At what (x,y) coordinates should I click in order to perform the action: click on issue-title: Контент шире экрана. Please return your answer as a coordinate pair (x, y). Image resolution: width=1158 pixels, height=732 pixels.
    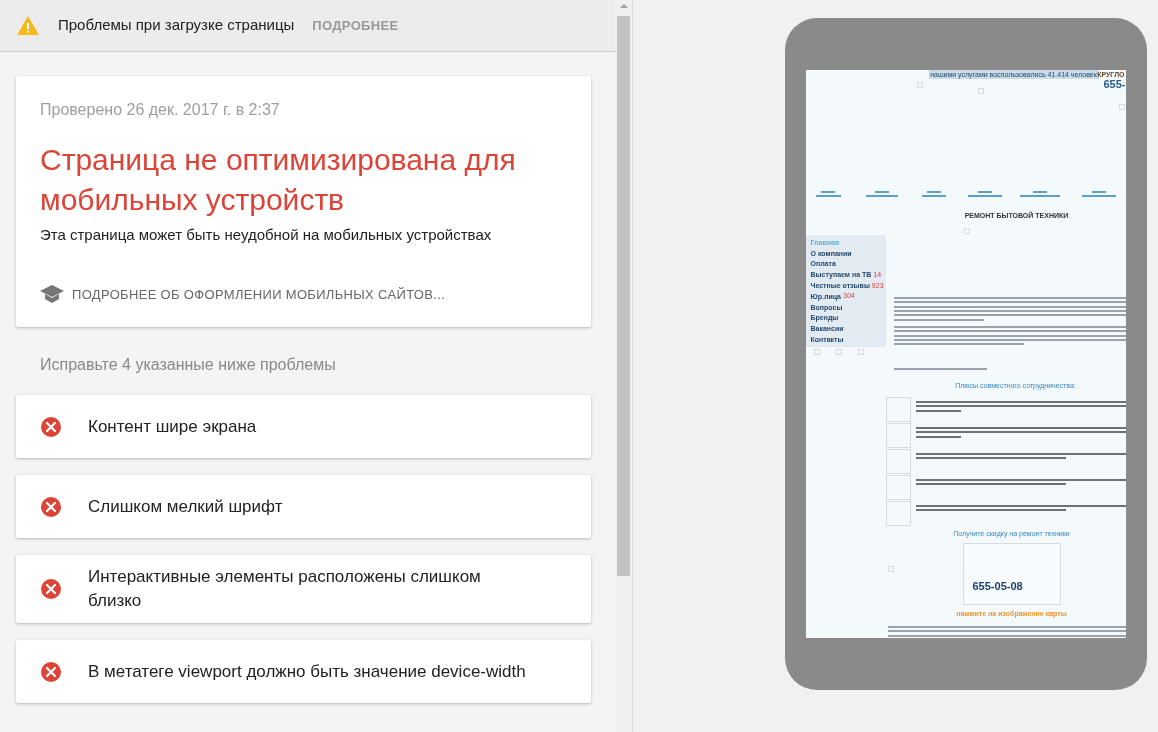
    Looking at the image, I should click on (172, 426).